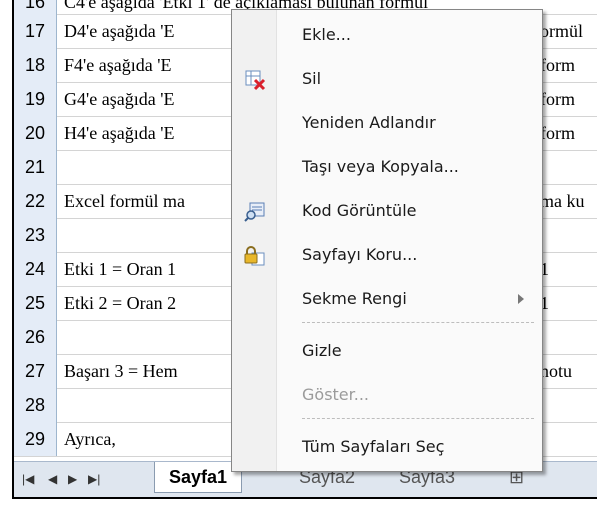 The width and height of the screenshot is (597, 507). What do you see at coordinates (119, 99) in the screenshot?
I see `cell-text: G4'e aşağıda 'E` at bounding box center [119, 99].